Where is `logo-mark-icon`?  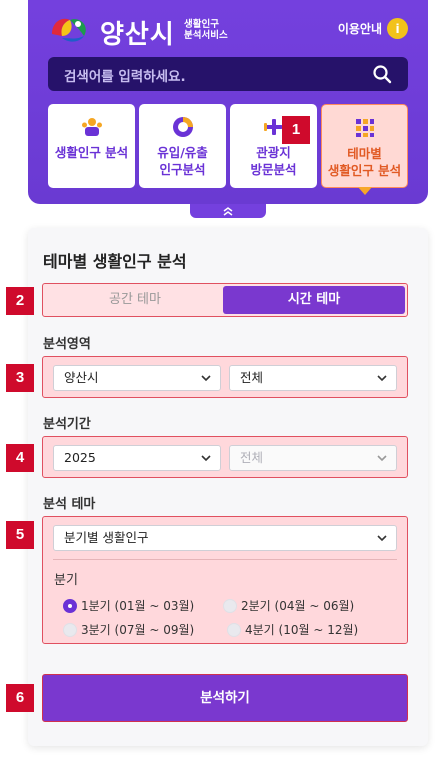 logo-mark-icon is located at coordinates (69, 30).